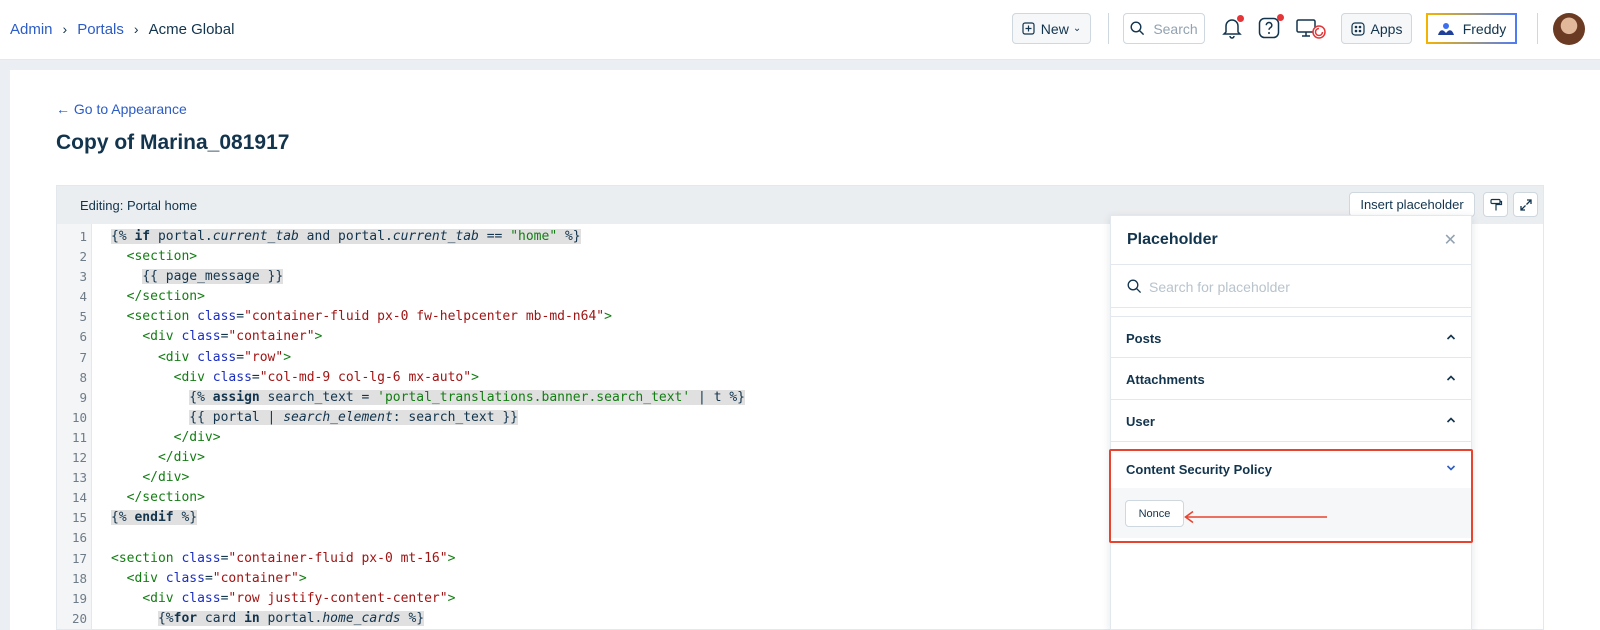  I want to click on section-attachments: Attachments, so click(1291, 379).